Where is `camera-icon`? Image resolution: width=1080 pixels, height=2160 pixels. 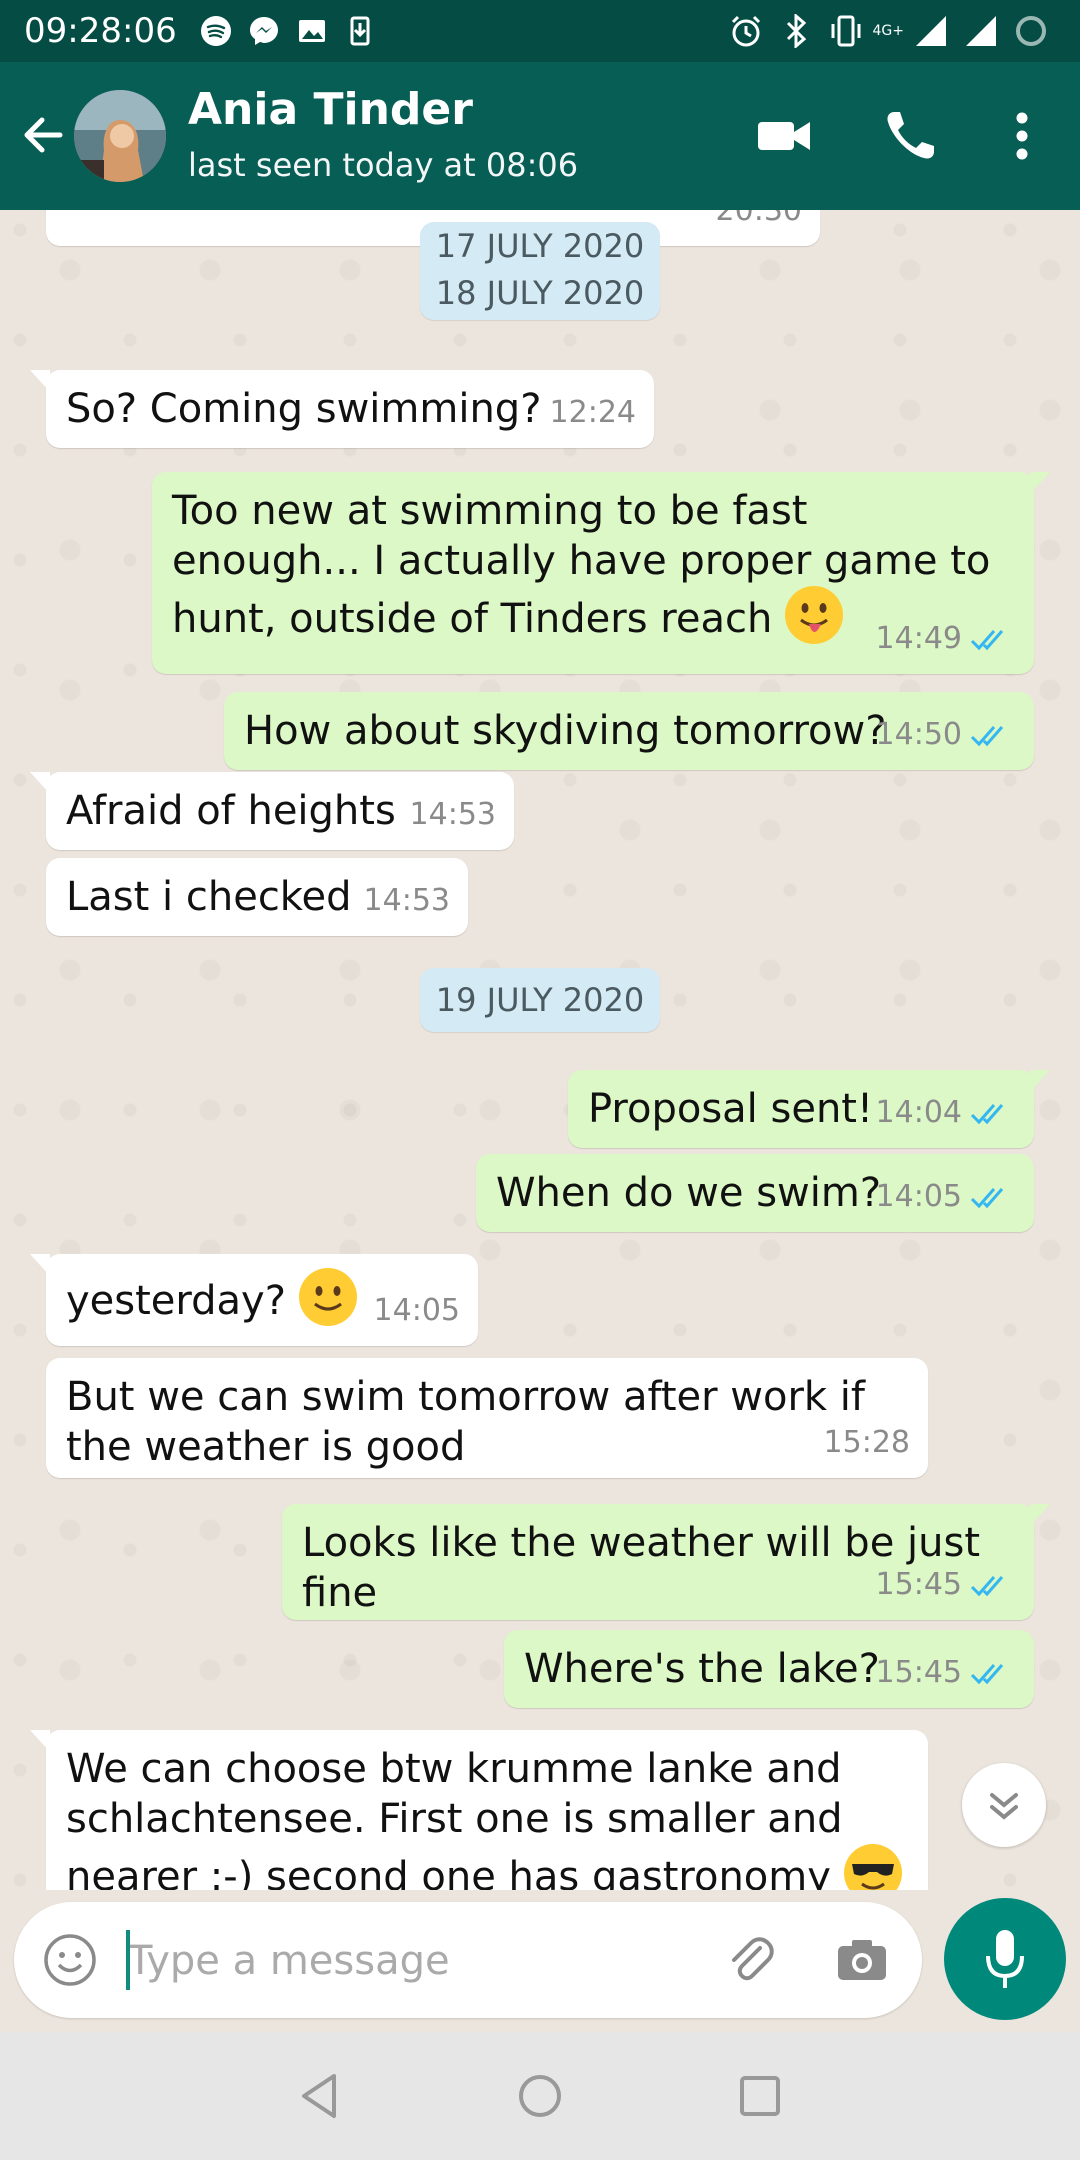
camera-icon is located at coordinates (862, 1960).